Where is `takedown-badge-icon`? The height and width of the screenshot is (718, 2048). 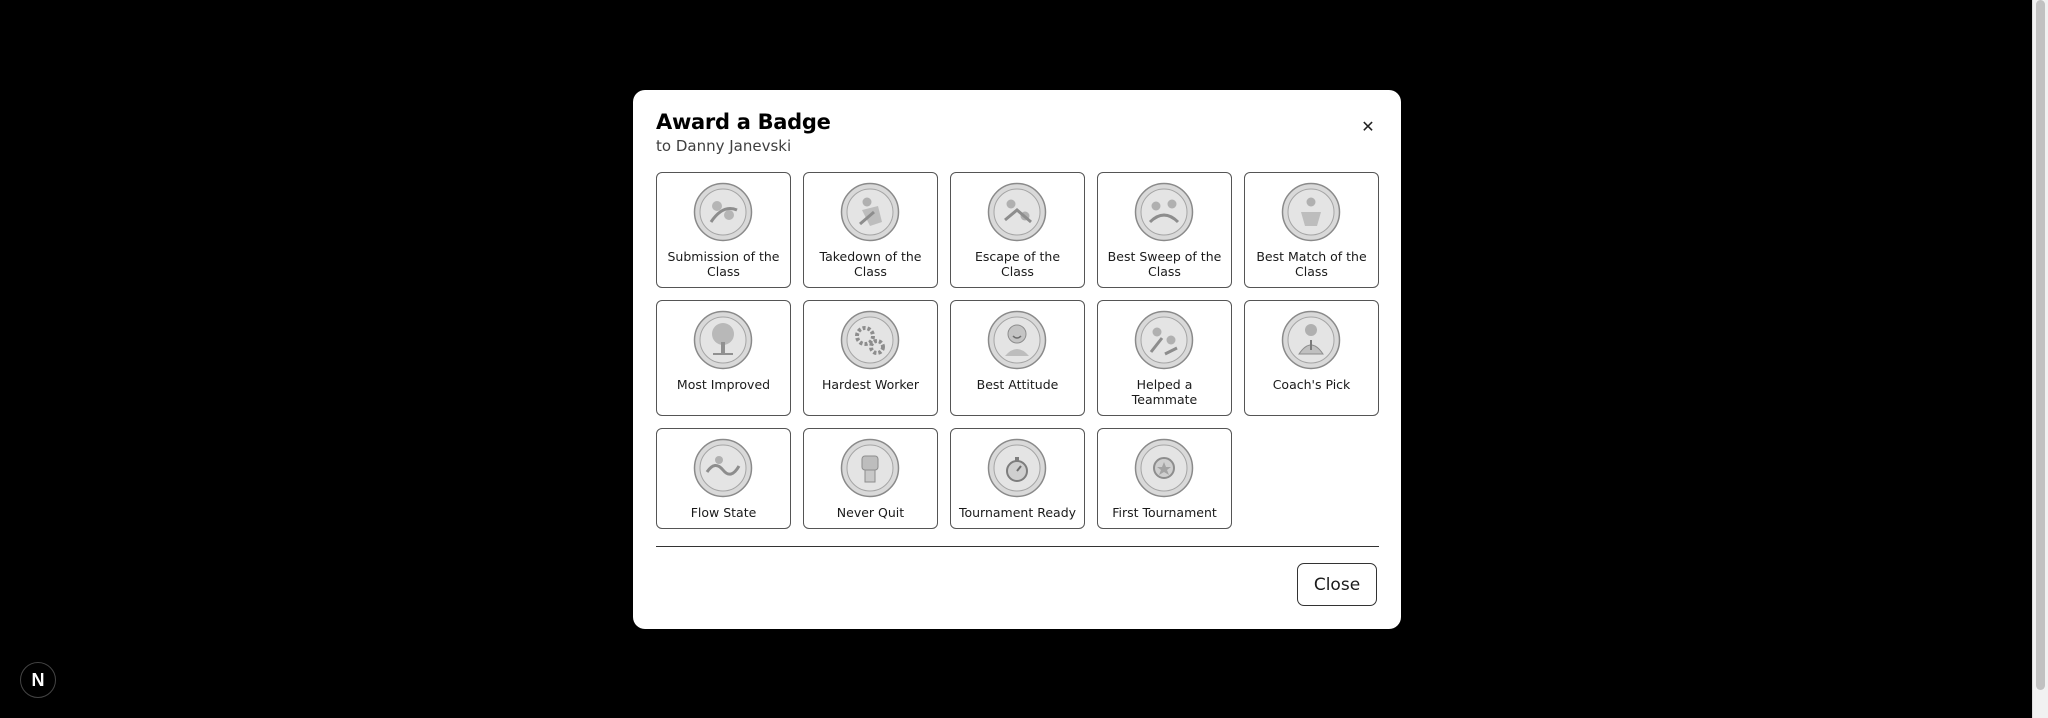
takedown-badge-icon is located at coordinates (870, 212).